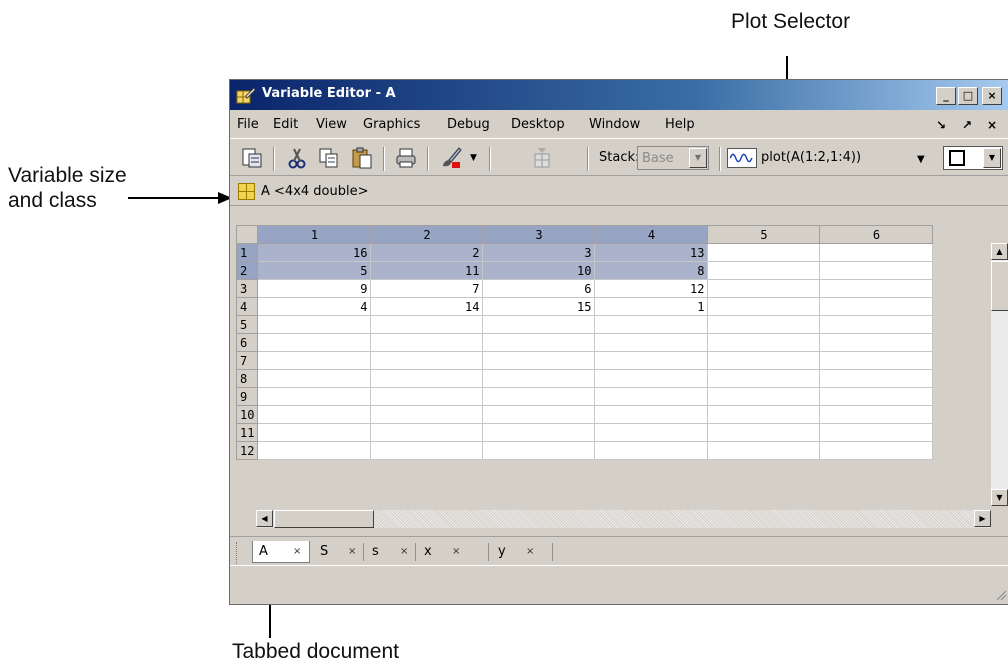  I want to click on copy-icon, so click(329, 158).